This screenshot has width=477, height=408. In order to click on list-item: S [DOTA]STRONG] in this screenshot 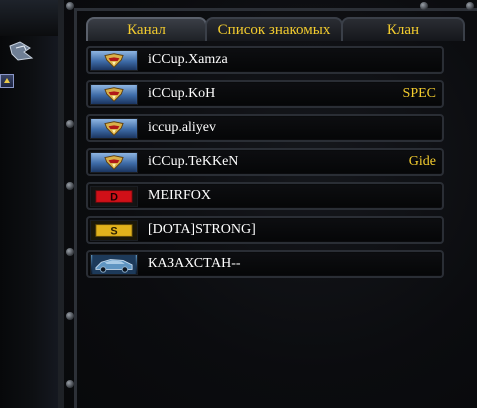, I will do `click(265, 230)`.